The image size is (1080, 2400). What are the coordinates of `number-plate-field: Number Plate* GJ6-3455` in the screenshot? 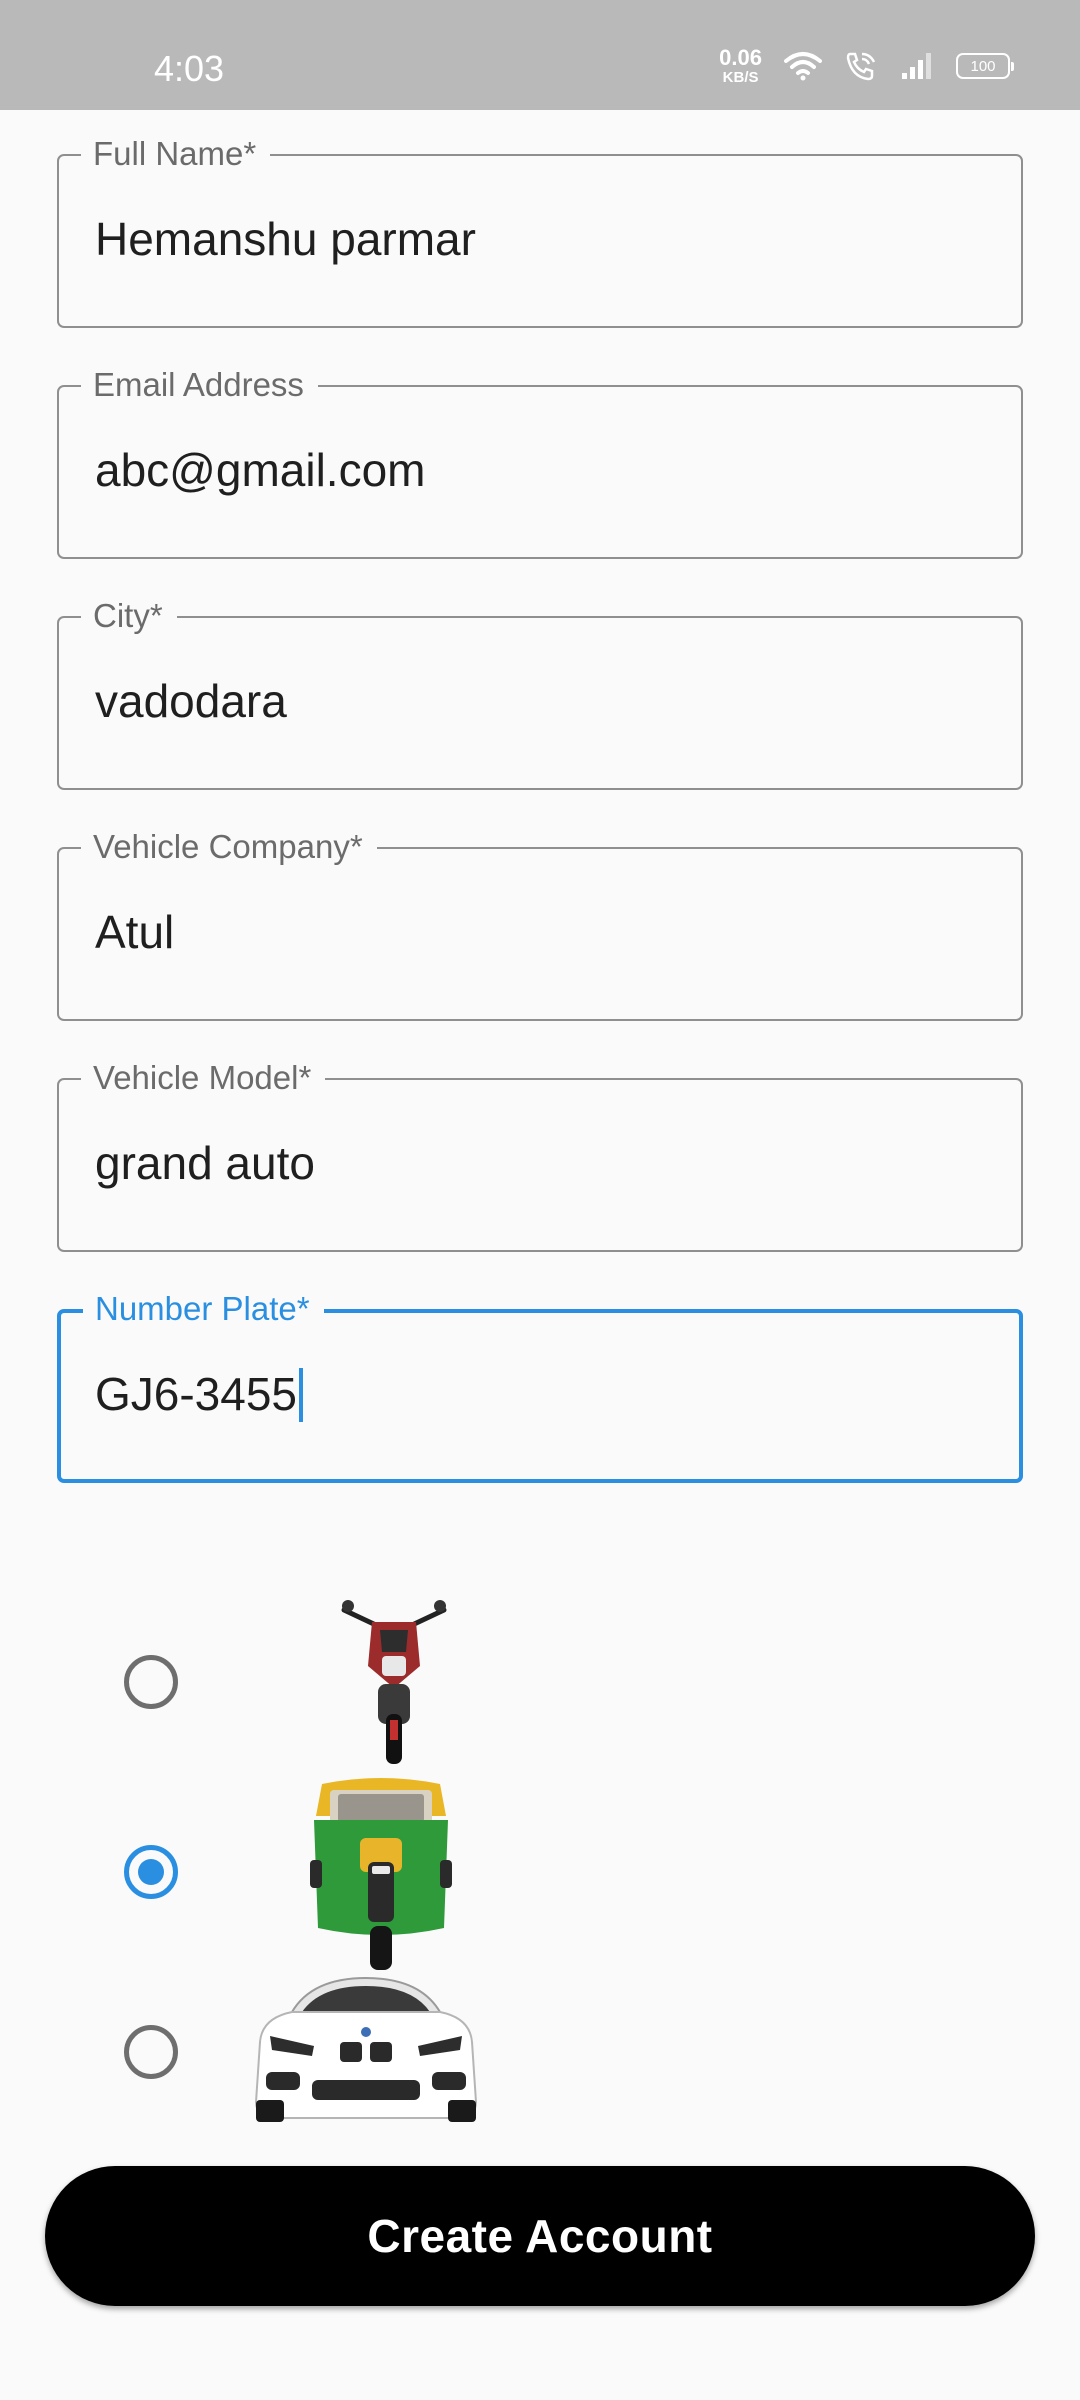 It's located at (540, 1386).